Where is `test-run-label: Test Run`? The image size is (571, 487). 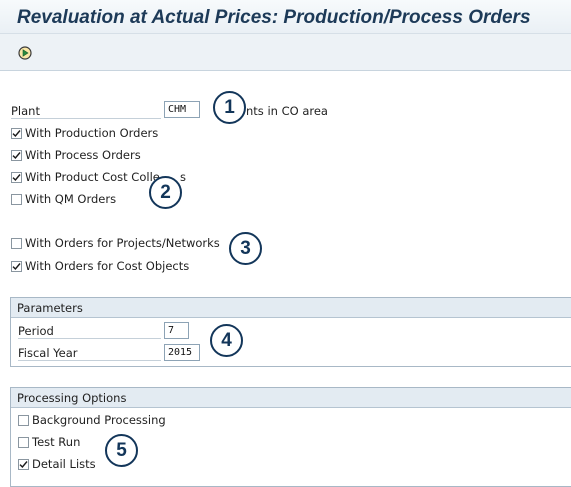 test-run-label: Test Run is located at coordinates (56, 442).